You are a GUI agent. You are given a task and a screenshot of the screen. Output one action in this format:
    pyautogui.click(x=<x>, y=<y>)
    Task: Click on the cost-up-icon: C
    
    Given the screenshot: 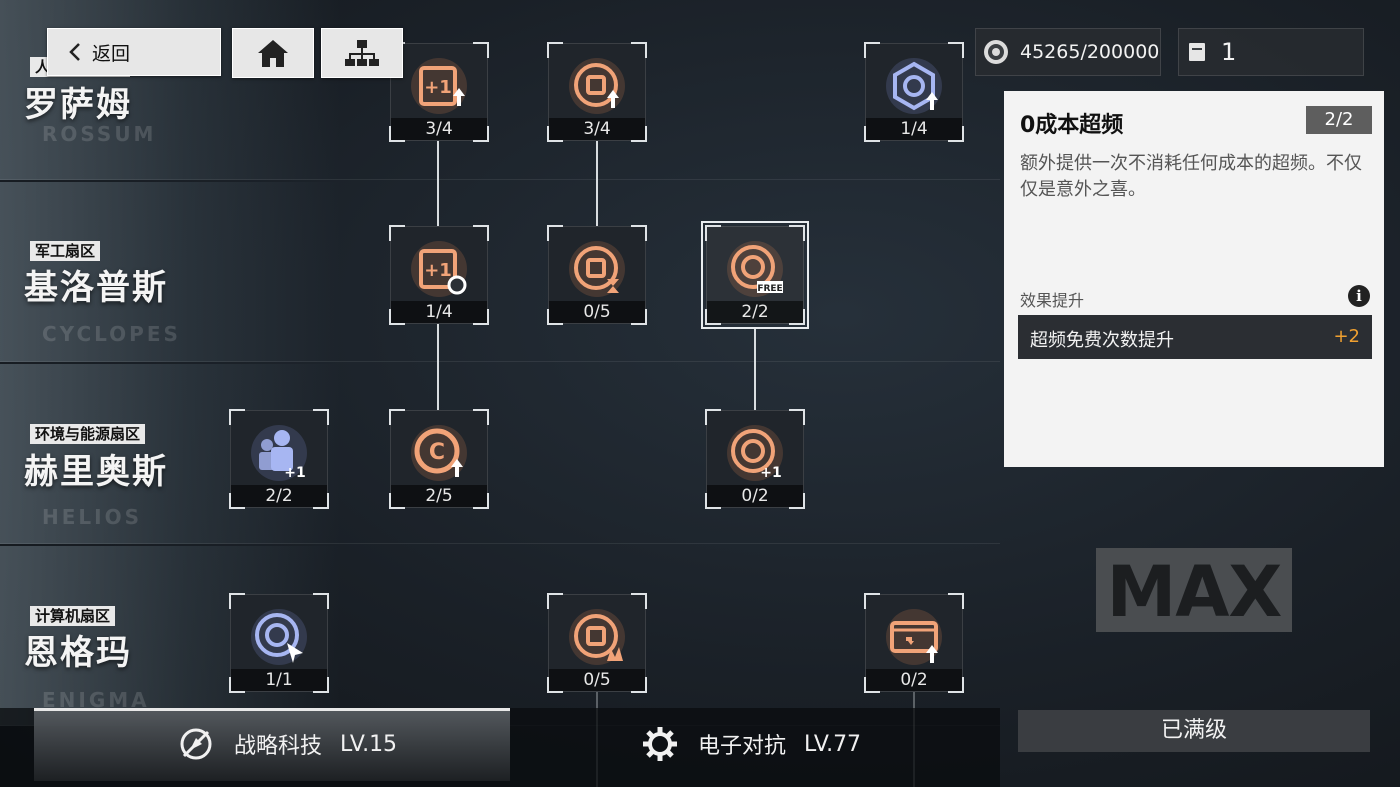 What is the action you would take?
    pyautogui.click(x=439, y=453)
    